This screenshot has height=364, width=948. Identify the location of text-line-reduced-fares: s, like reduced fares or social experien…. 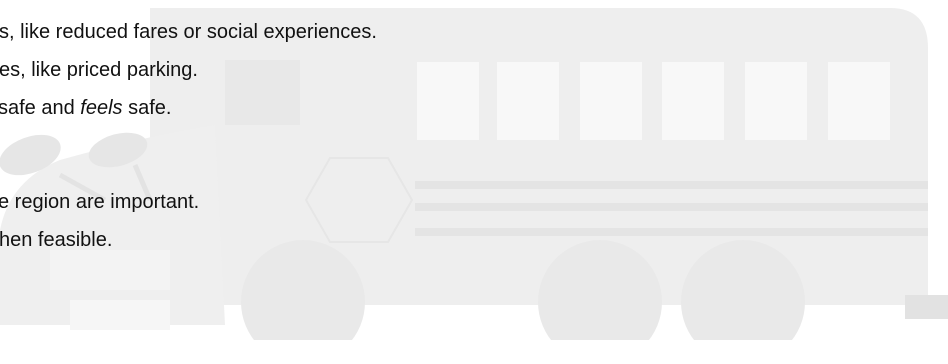
(188, 32).